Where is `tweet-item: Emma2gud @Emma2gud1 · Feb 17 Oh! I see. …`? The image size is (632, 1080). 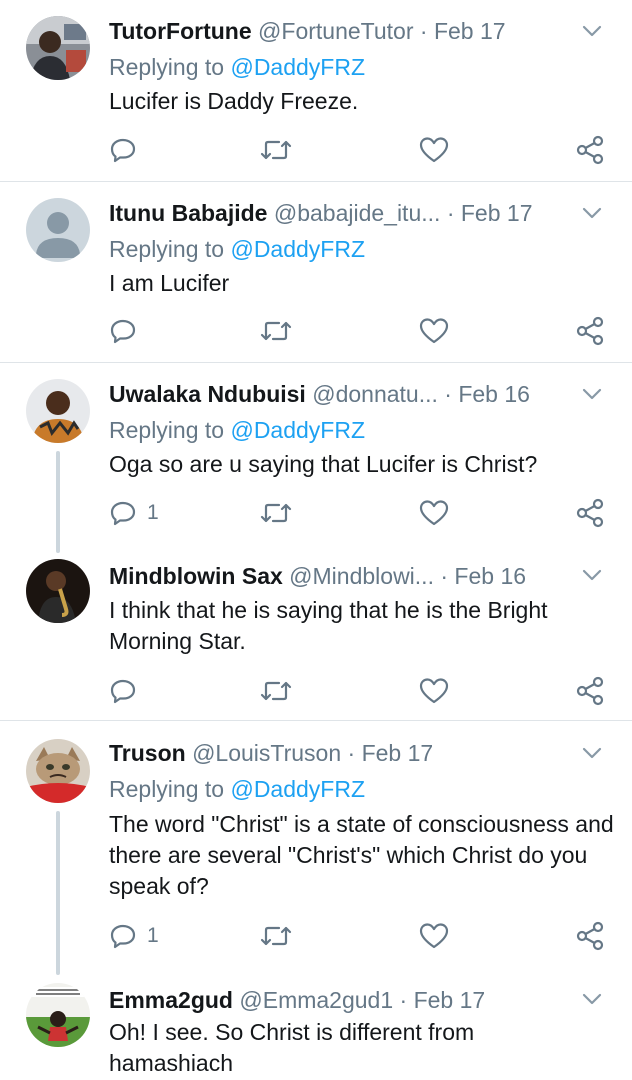 tweet-item: Emma2gud @Emma2gud1 · Feb 17 Oh! I see. … is located at coordinates (316, 1027).